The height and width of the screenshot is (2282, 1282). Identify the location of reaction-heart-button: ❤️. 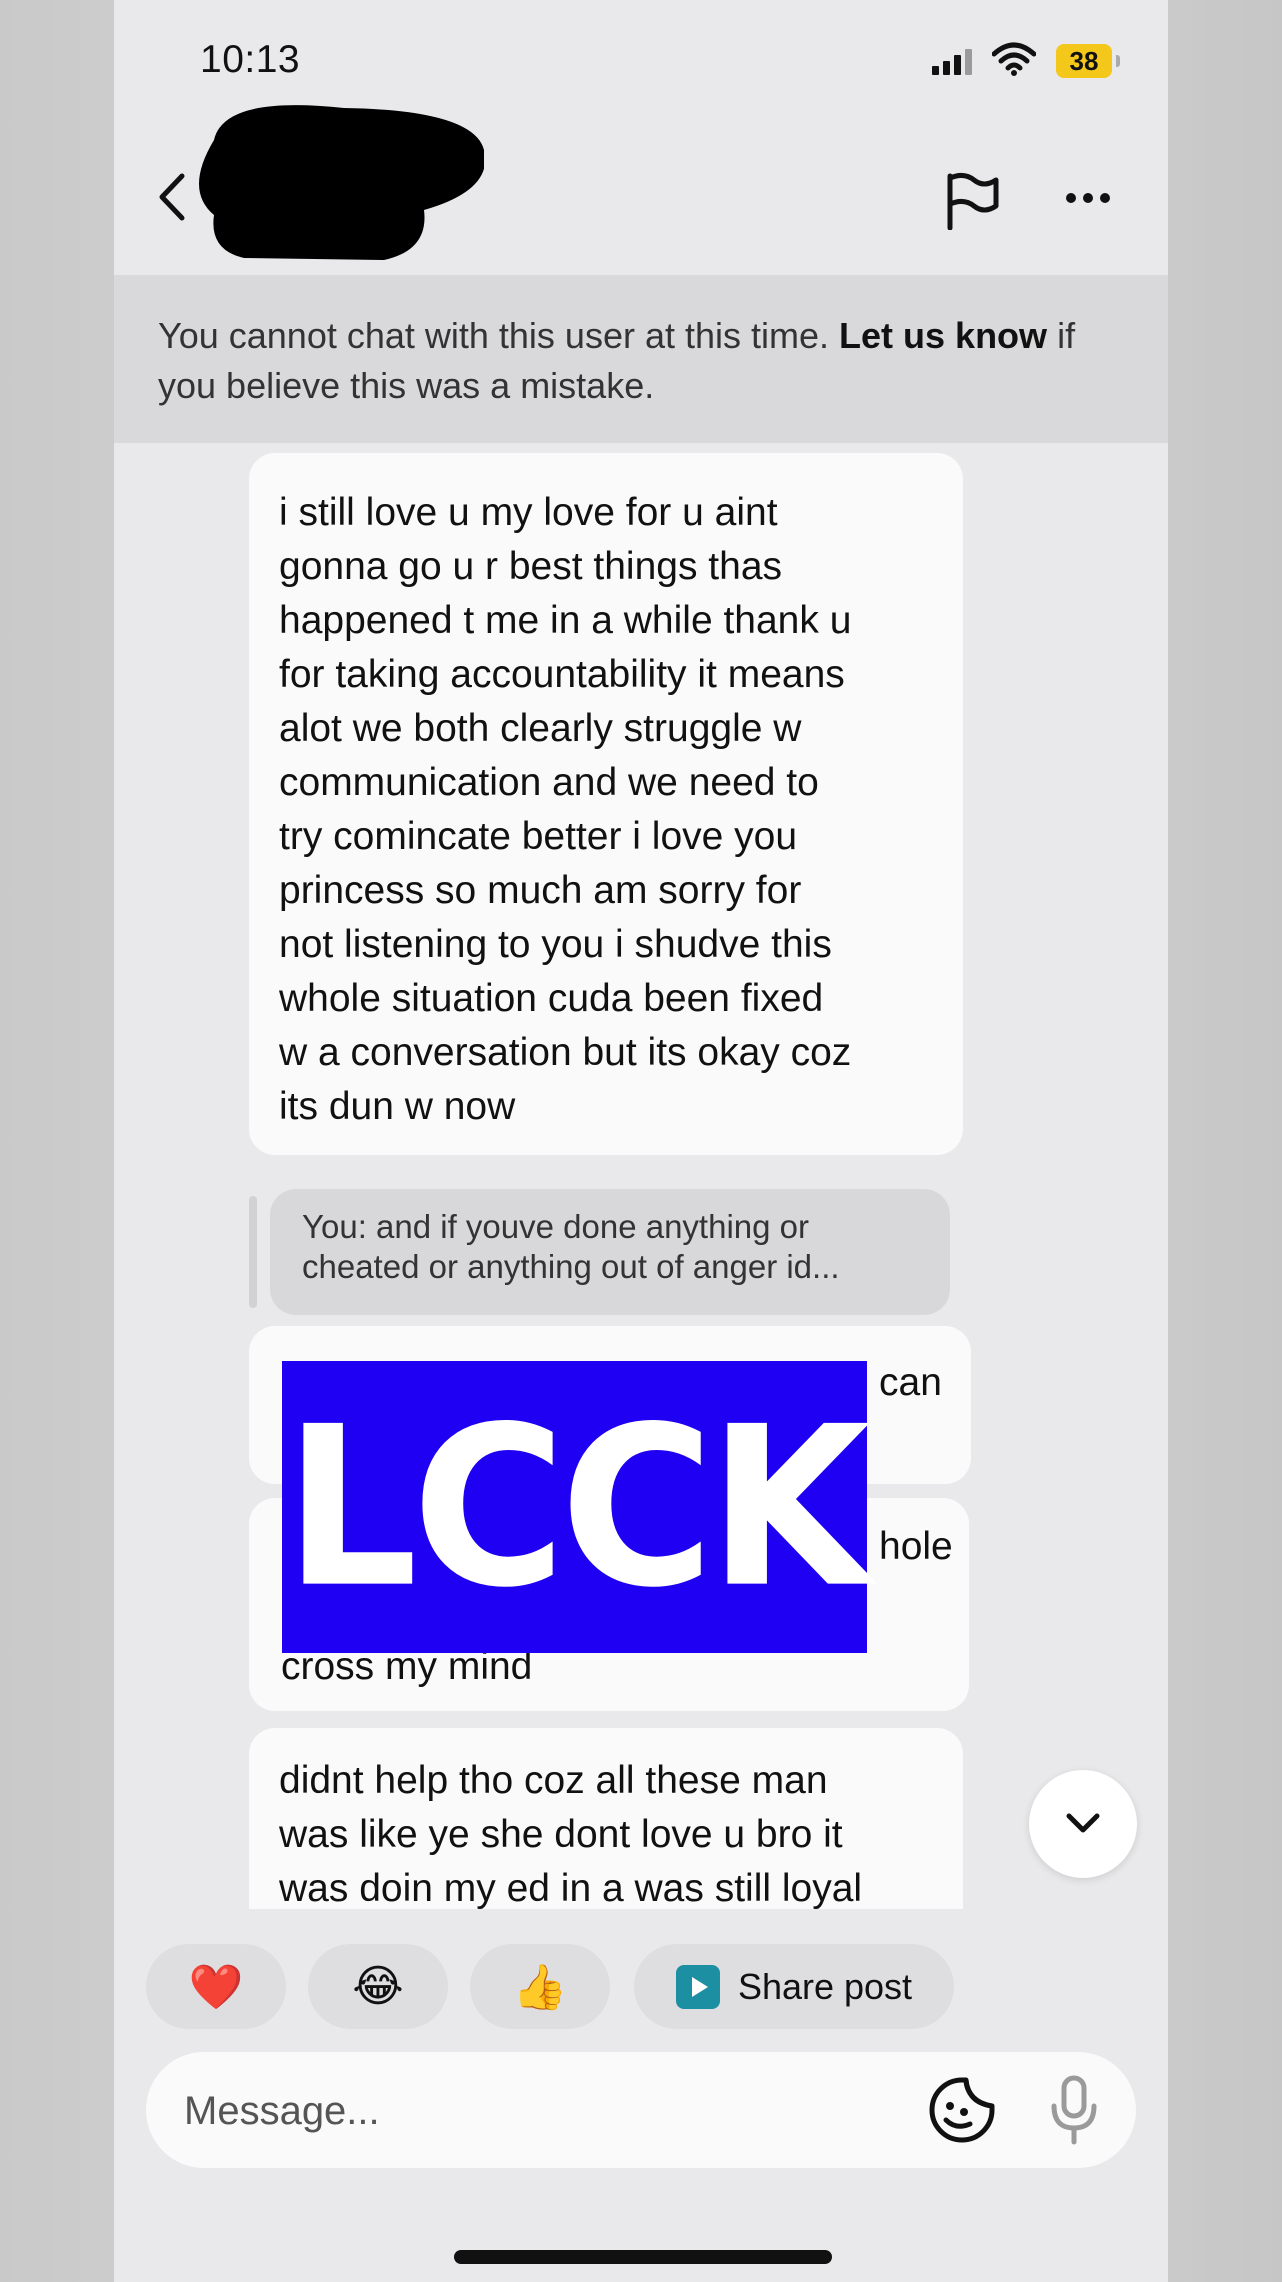
(216, 1986).